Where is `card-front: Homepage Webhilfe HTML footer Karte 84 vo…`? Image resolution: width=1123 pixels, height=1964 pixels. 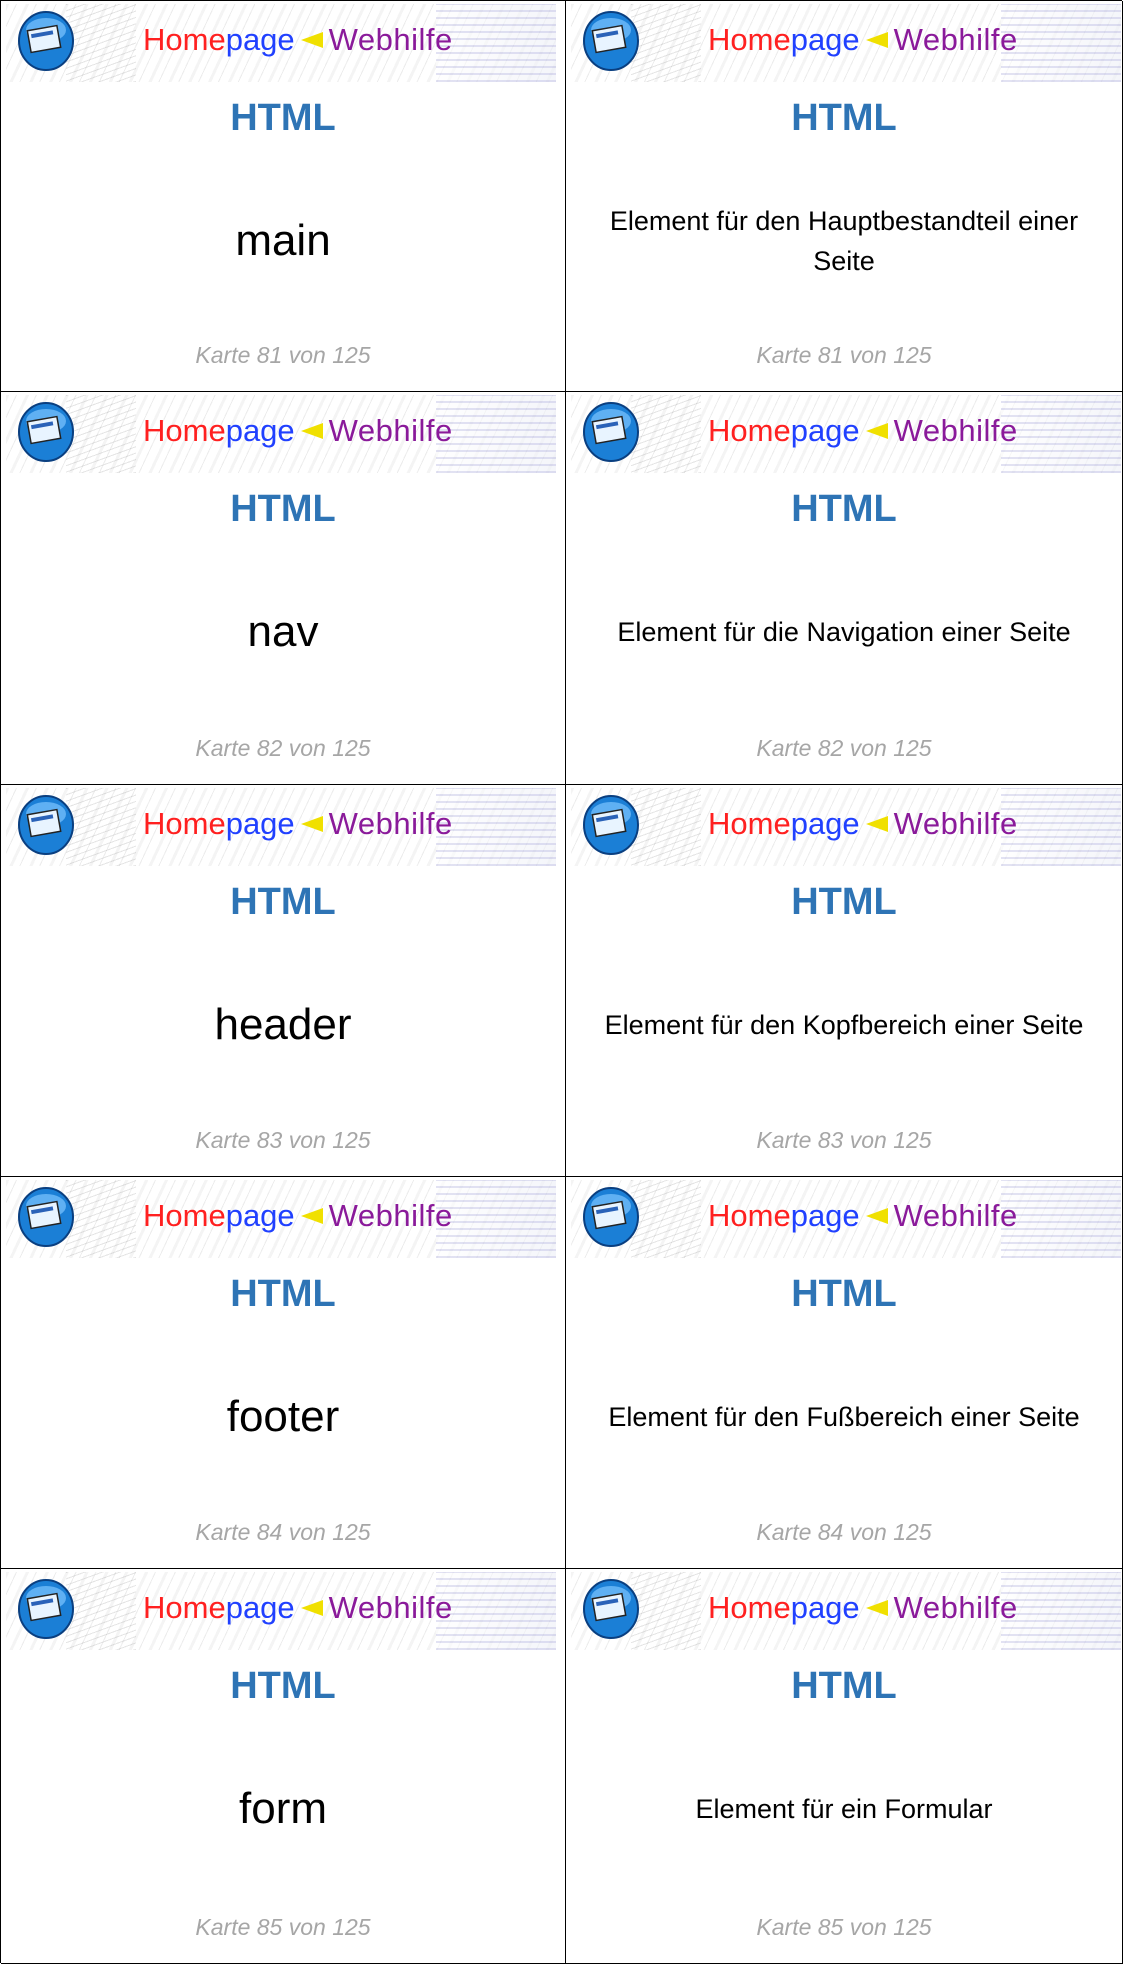 card-front: Homepage Webhilfe HTML footer Karte 84 vo… is located at coordinates (283, 1373).